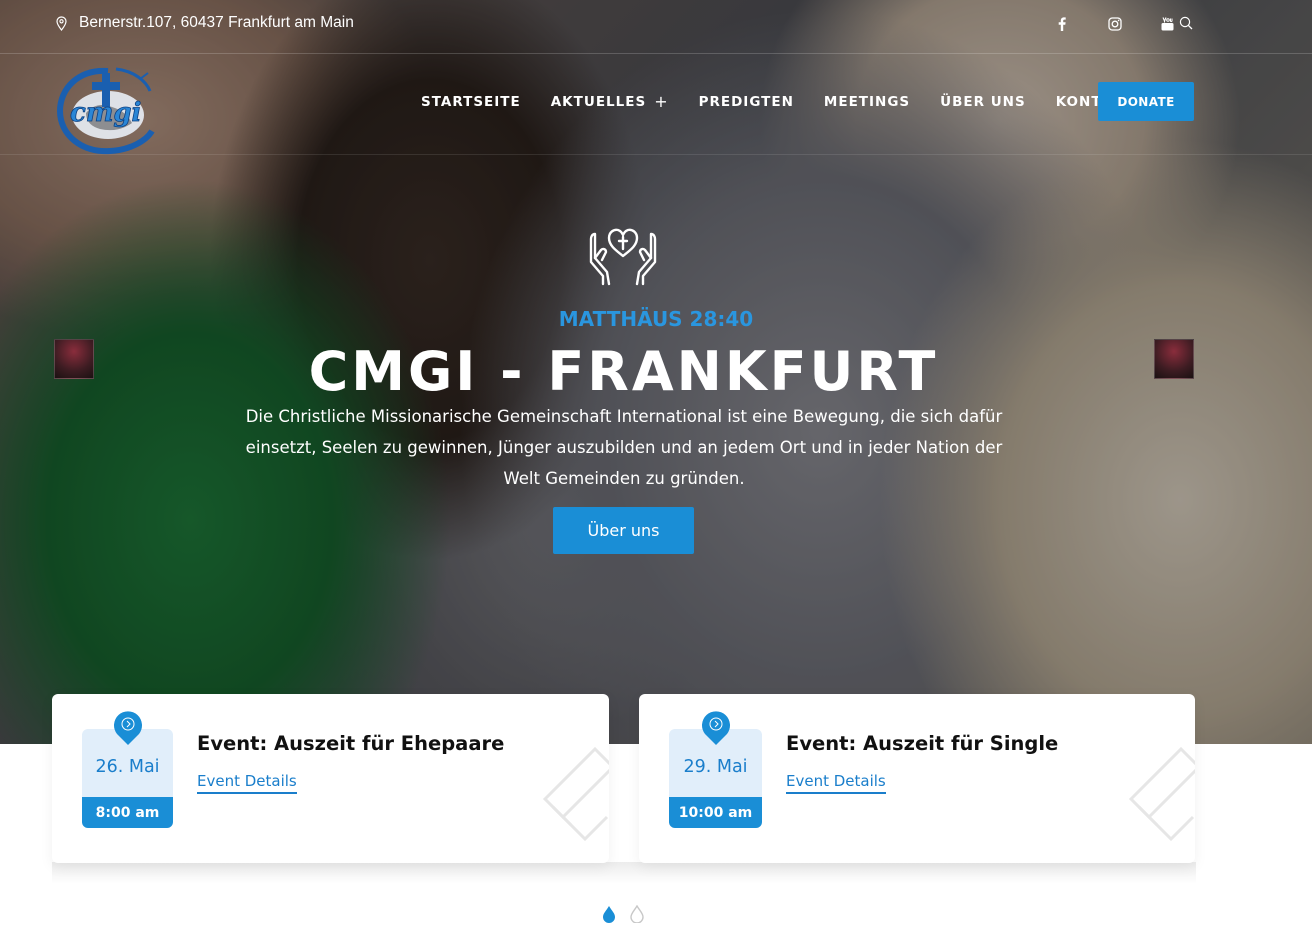 The height and width of the screenshot is (943, 1312). I want to click on event-time: 8:00 am, so click(127, 812).